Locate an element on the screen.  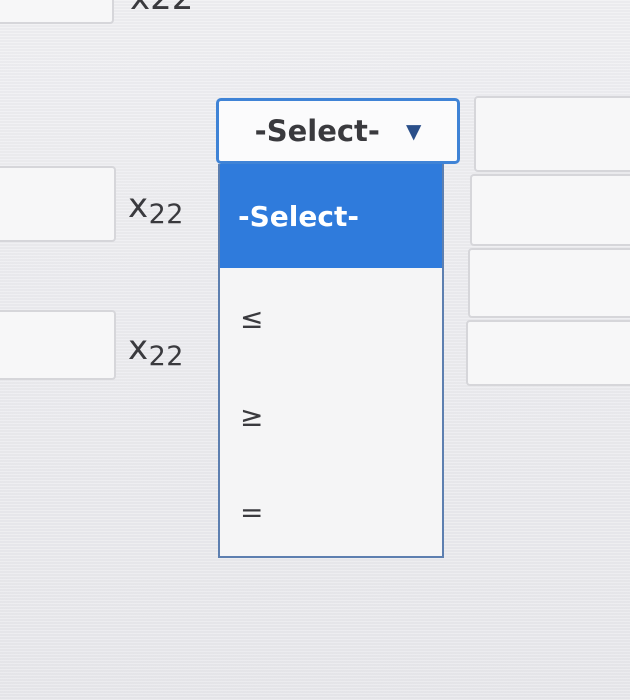
variable-label-row1: x22 is located at coordinates (156, 208).